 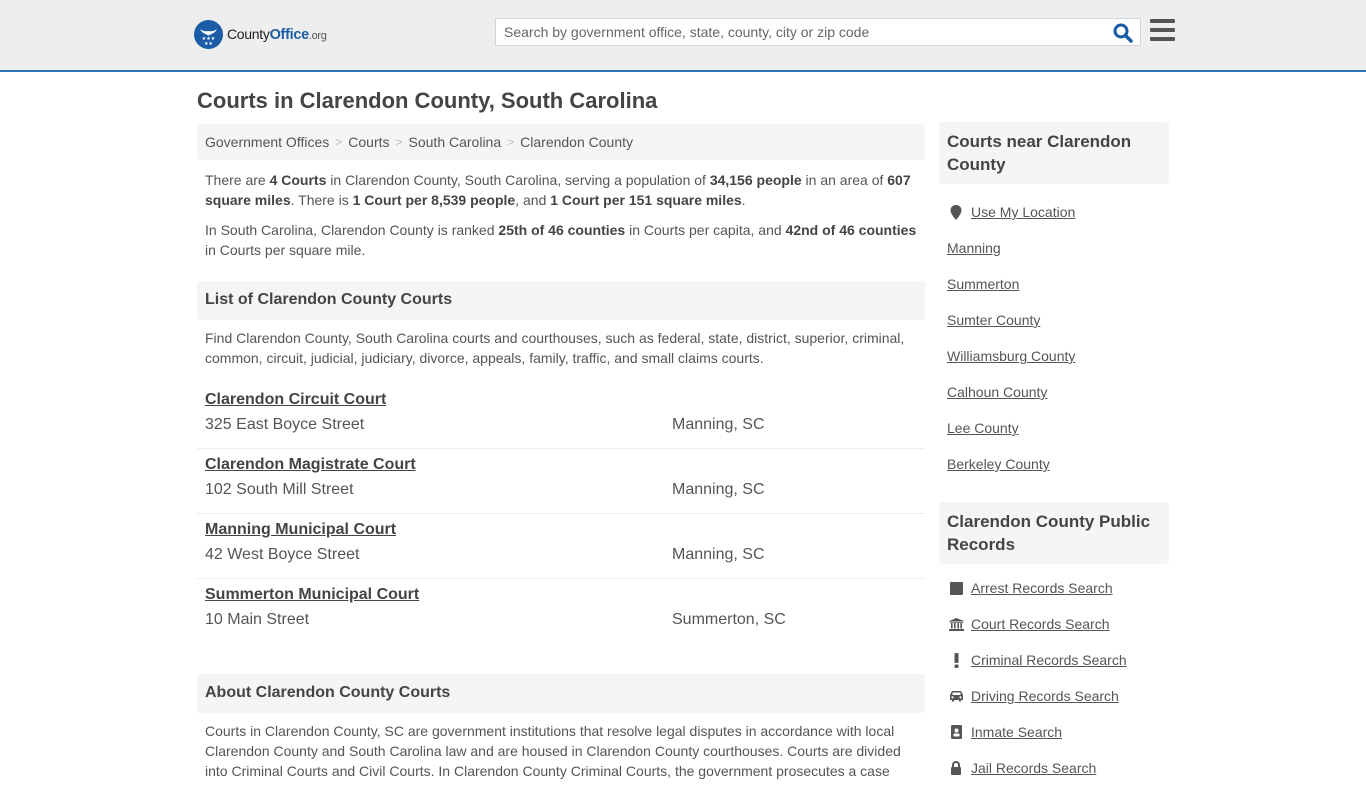 I want to click on text: in an area of, so click(x=844, y=180).